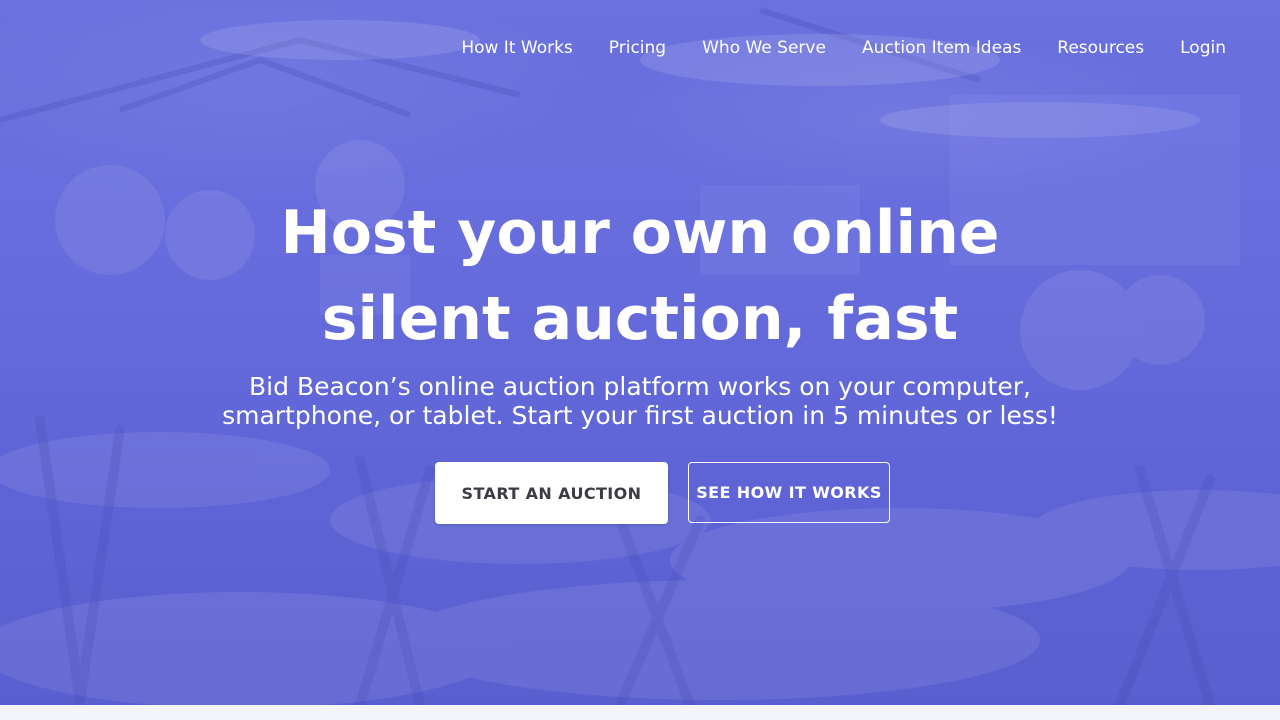 Image resolution: width=1280 pixels, height=720 pixels. Describe the element at coordinates (637, 48) in the screenshot. I see `nav-link-pricing: Pricing` at that location.